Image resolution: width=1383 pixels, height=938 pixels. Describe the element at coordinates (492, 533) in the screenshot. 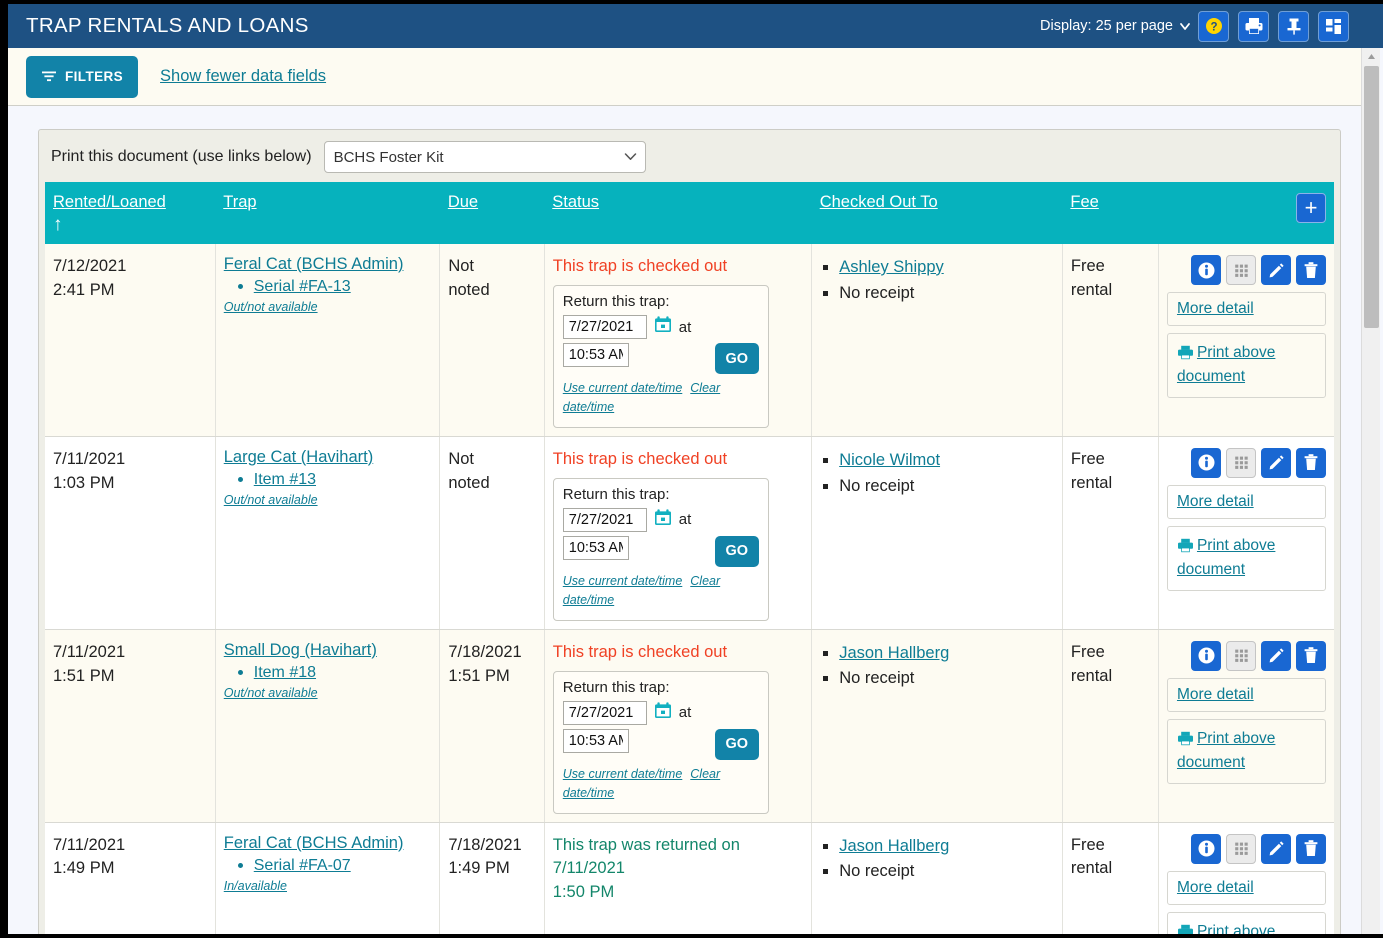

I see `cell-due: Not noted` at that location.